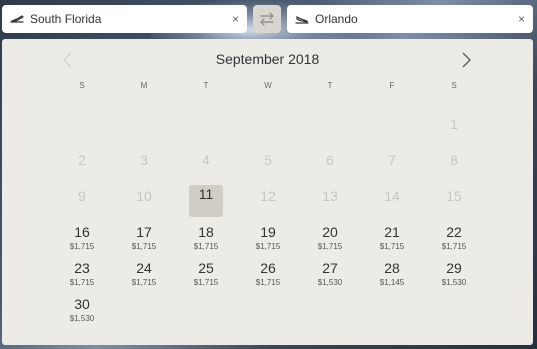 This screenshot has height=349, width=537. I want to click on next-month-button, so click(466, 60).